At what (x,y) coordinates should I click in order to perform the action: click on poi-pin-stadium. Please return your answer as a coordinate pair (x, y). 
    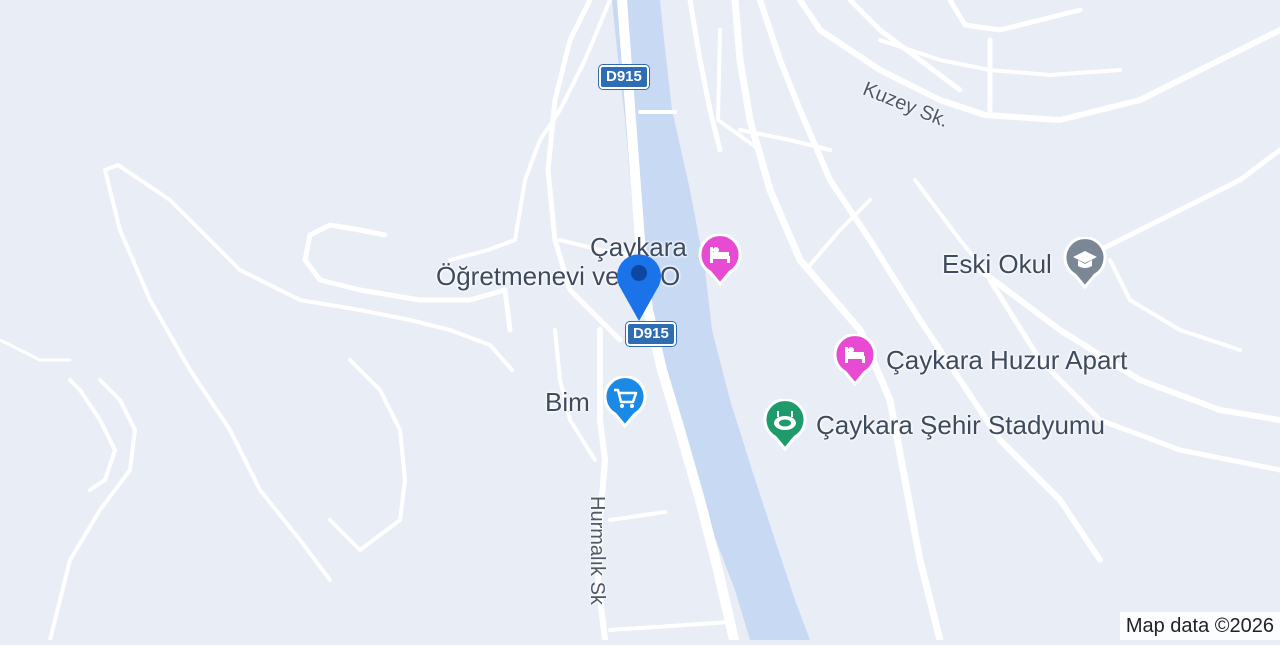
    Looking at the image, I should click on (785, 425).